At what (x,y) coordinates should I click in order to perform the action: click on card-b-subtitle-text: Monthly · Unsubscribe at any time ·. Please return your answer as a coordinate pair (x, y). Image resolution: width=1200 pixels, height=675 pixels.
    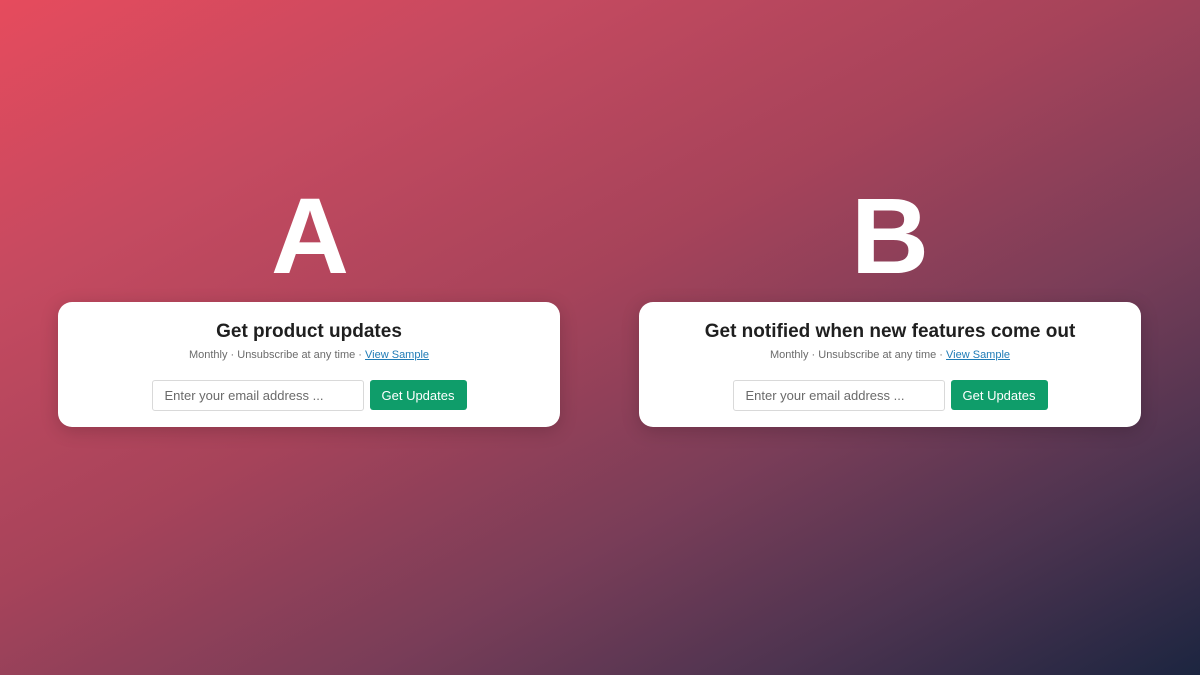
    Looking at the image, I should click on (858, 355).